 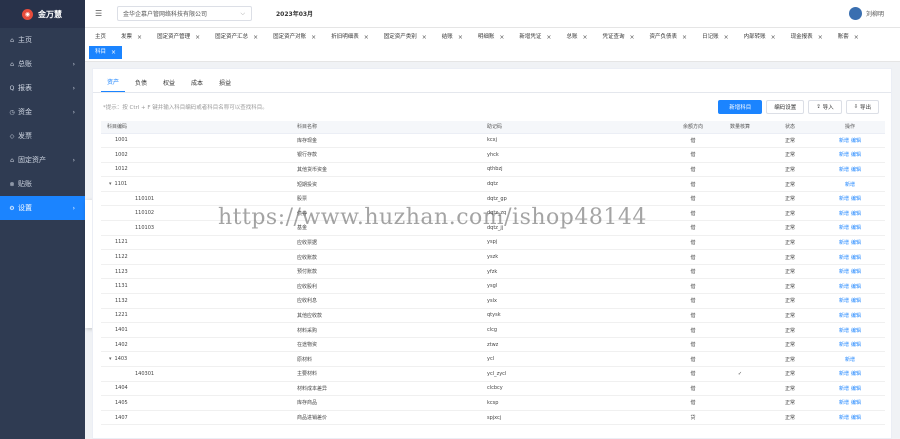 I want to click on table-row: 1121 应收票据 yspj 借正常 新增 编辑, so click(x=493, y=243).